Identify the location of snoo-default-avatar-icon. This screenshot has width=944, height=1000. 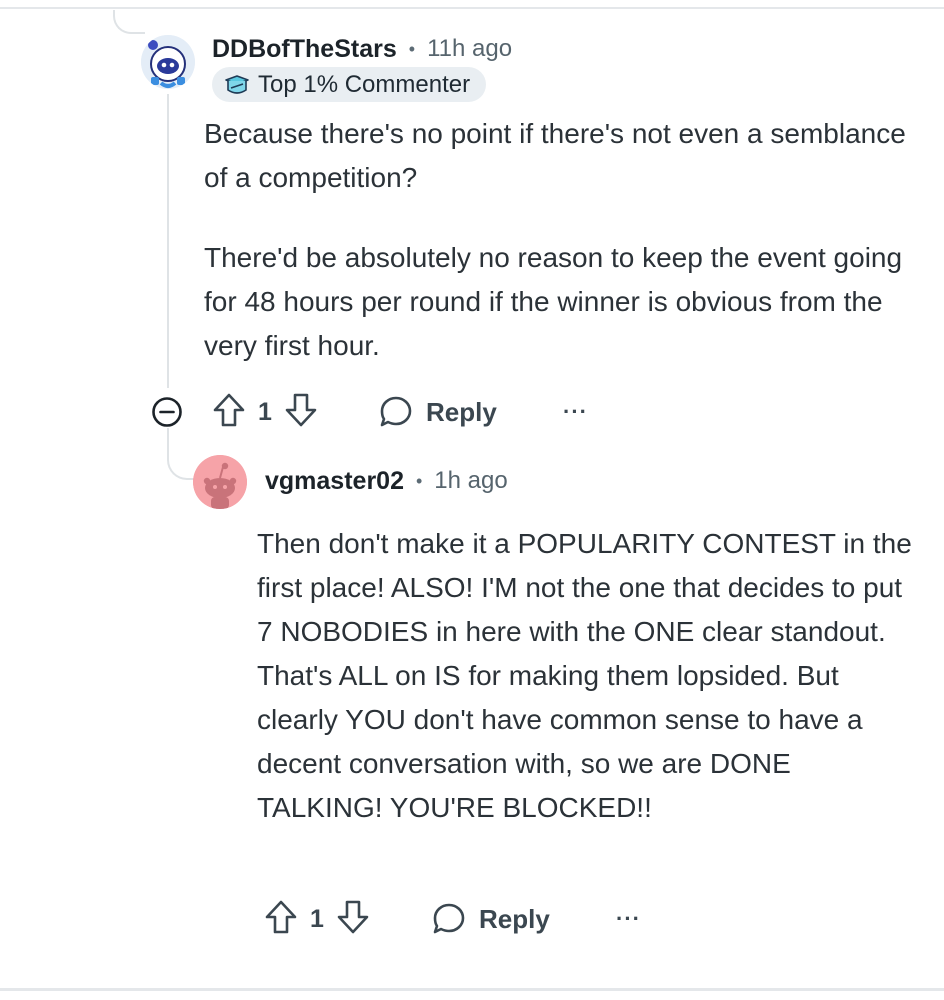
(220, 482).